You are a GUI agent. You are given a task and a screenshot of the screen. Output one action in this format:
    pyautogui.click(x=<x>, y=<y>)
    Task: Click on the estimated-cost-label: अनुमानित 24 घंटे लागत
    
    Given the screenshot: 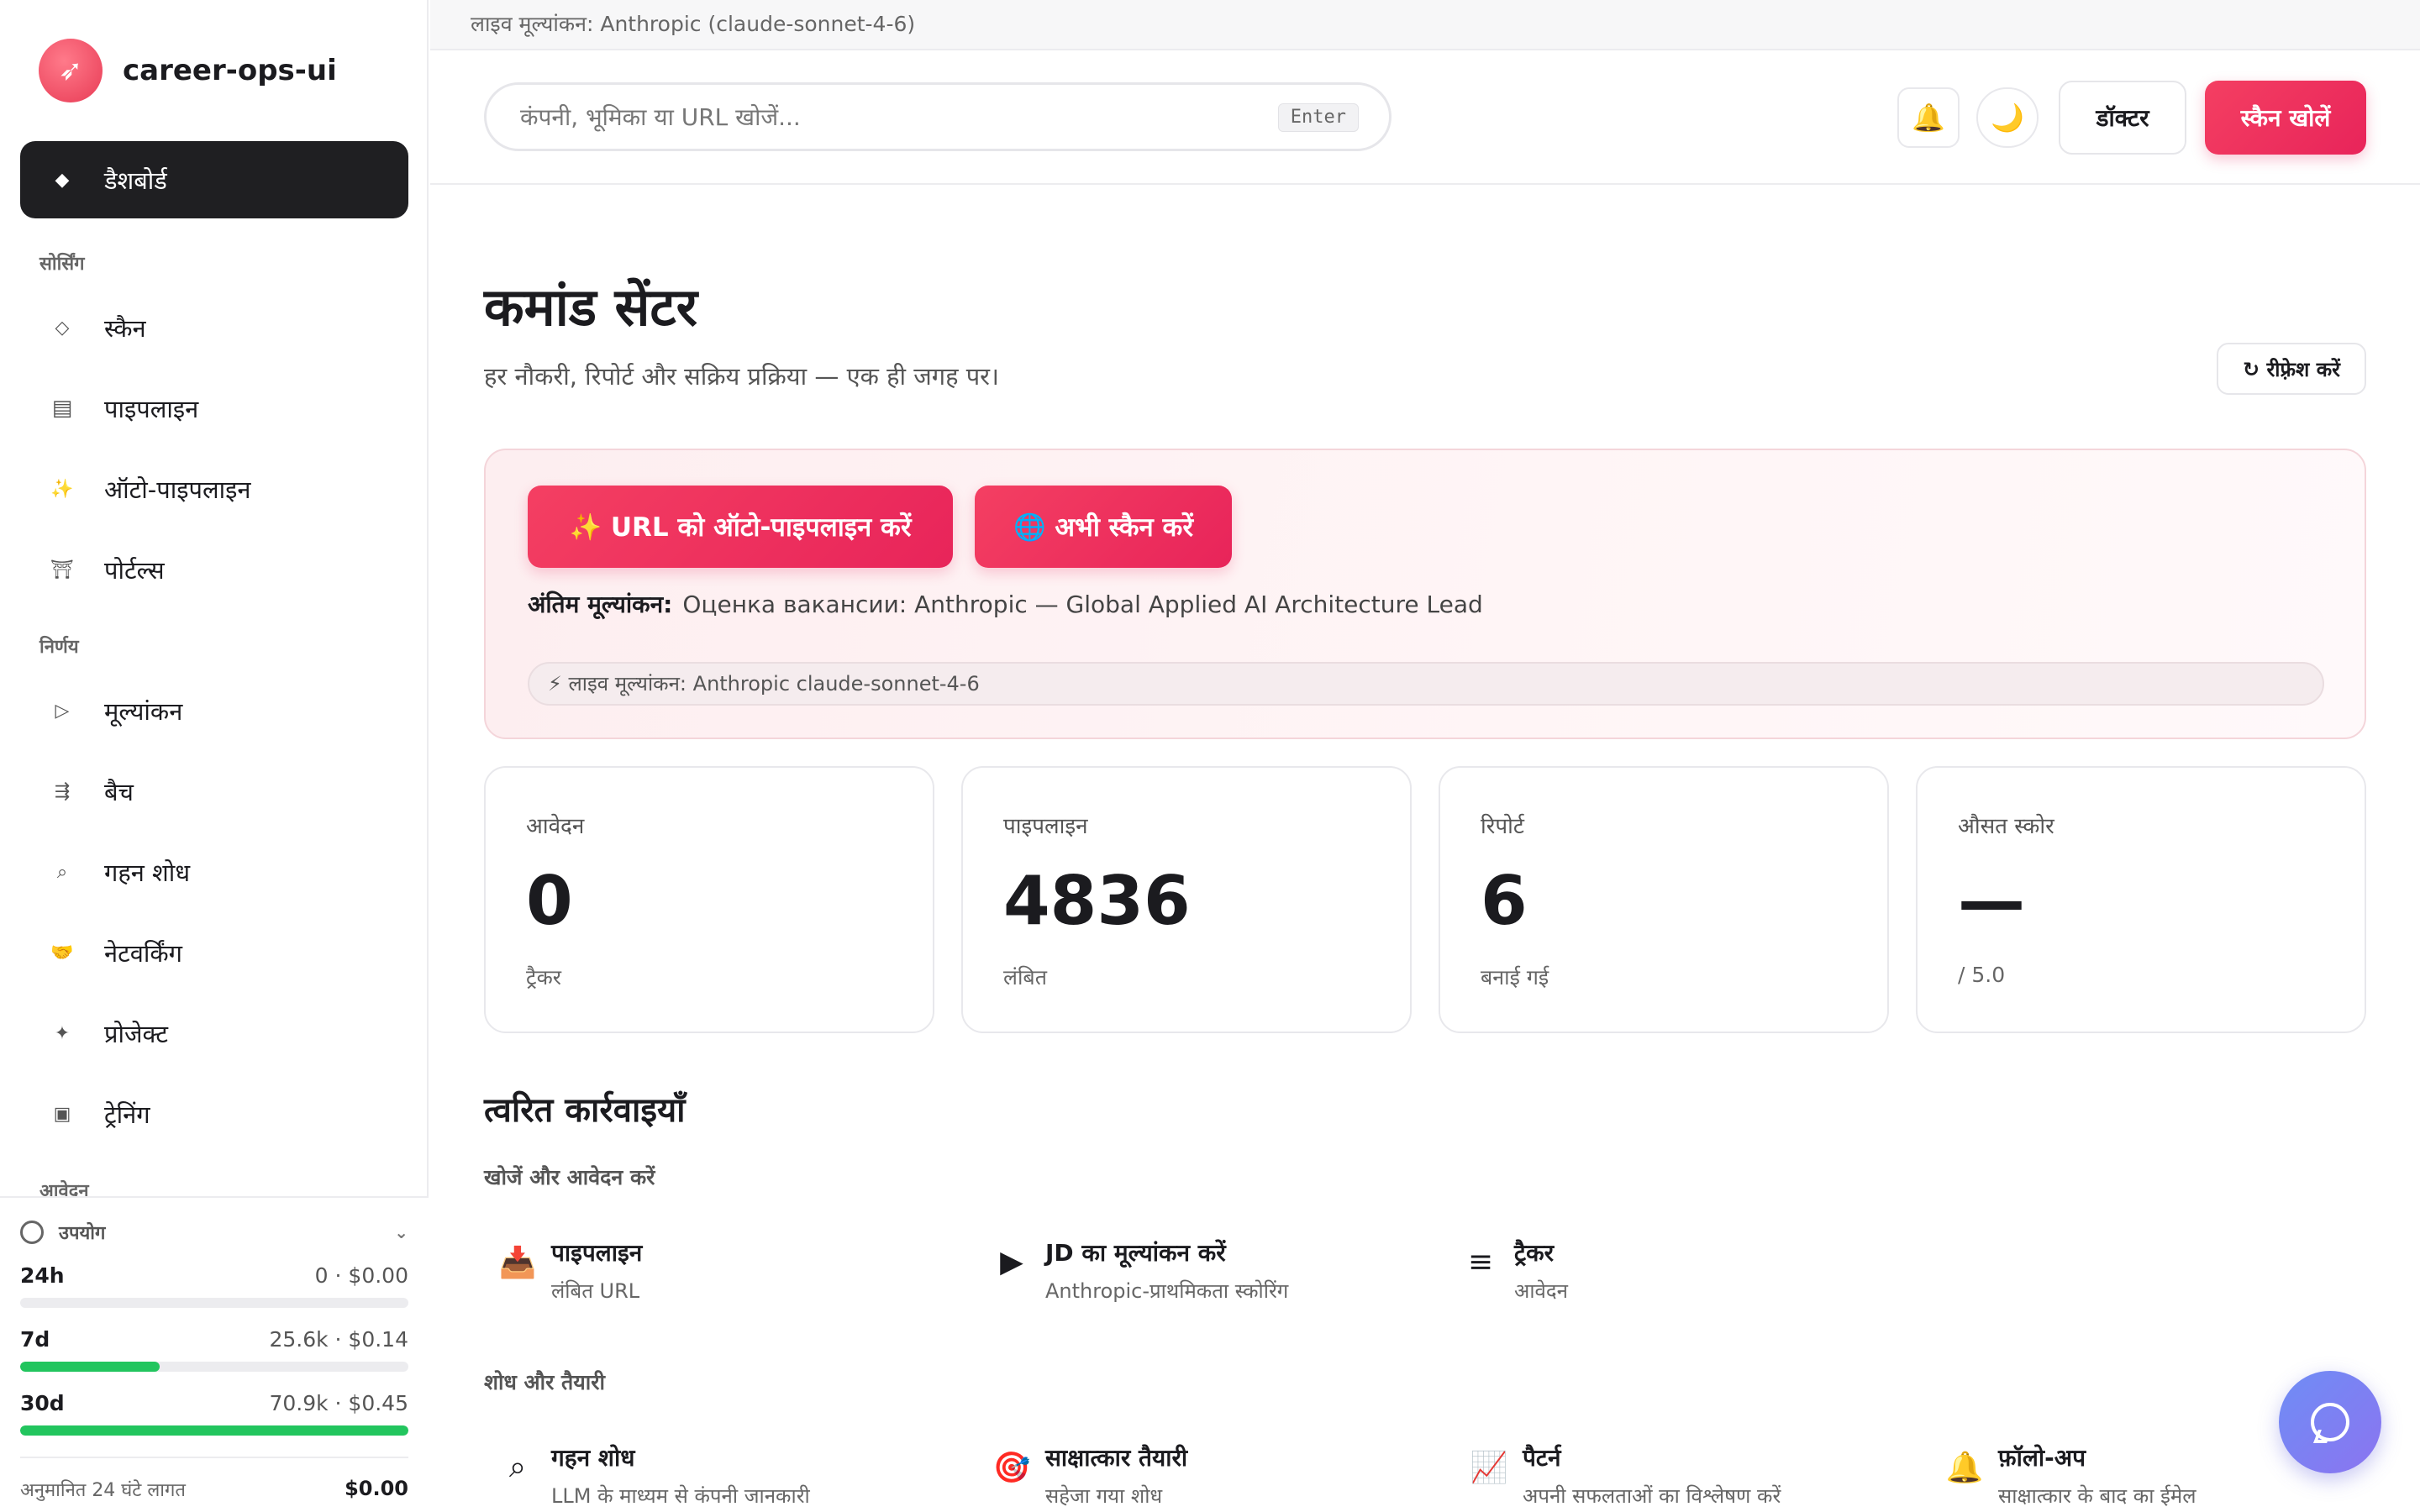 What is the action you would take?
    pyautogui.click(x=103, y=1490)
    